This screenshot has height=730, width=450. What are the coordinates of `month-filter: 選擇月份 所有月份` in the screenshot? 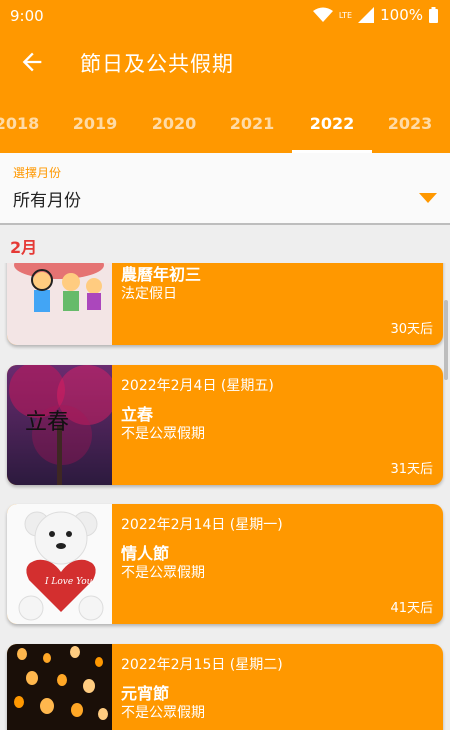 It's located at (225, 189).